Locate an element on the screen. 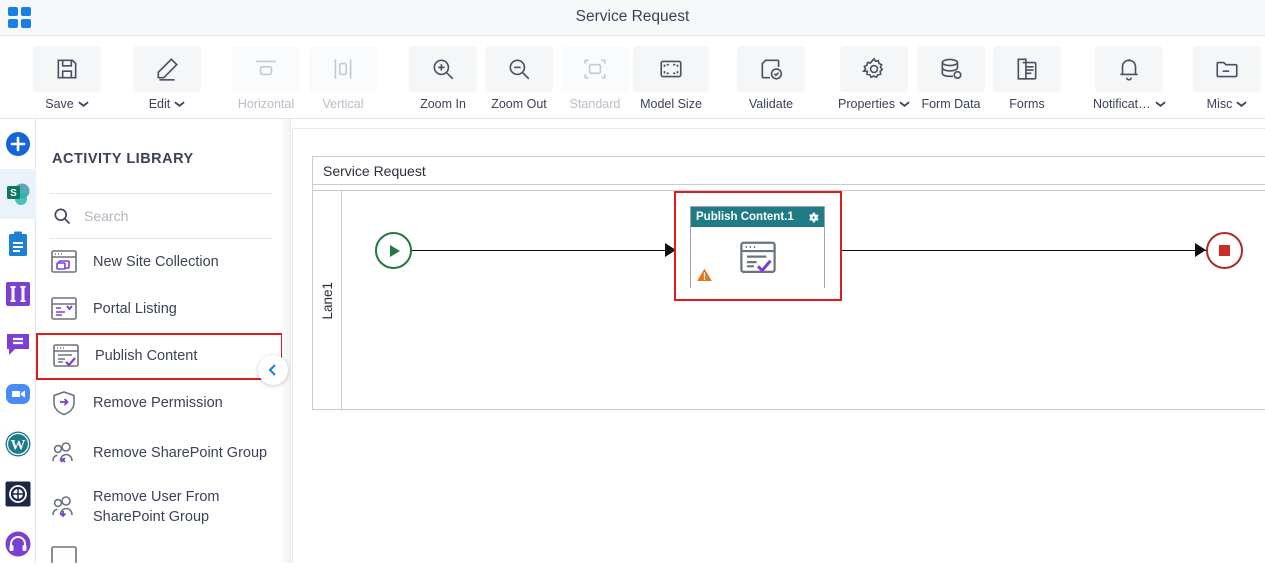  portal-listing-icon is located at coordinates (65, 310).